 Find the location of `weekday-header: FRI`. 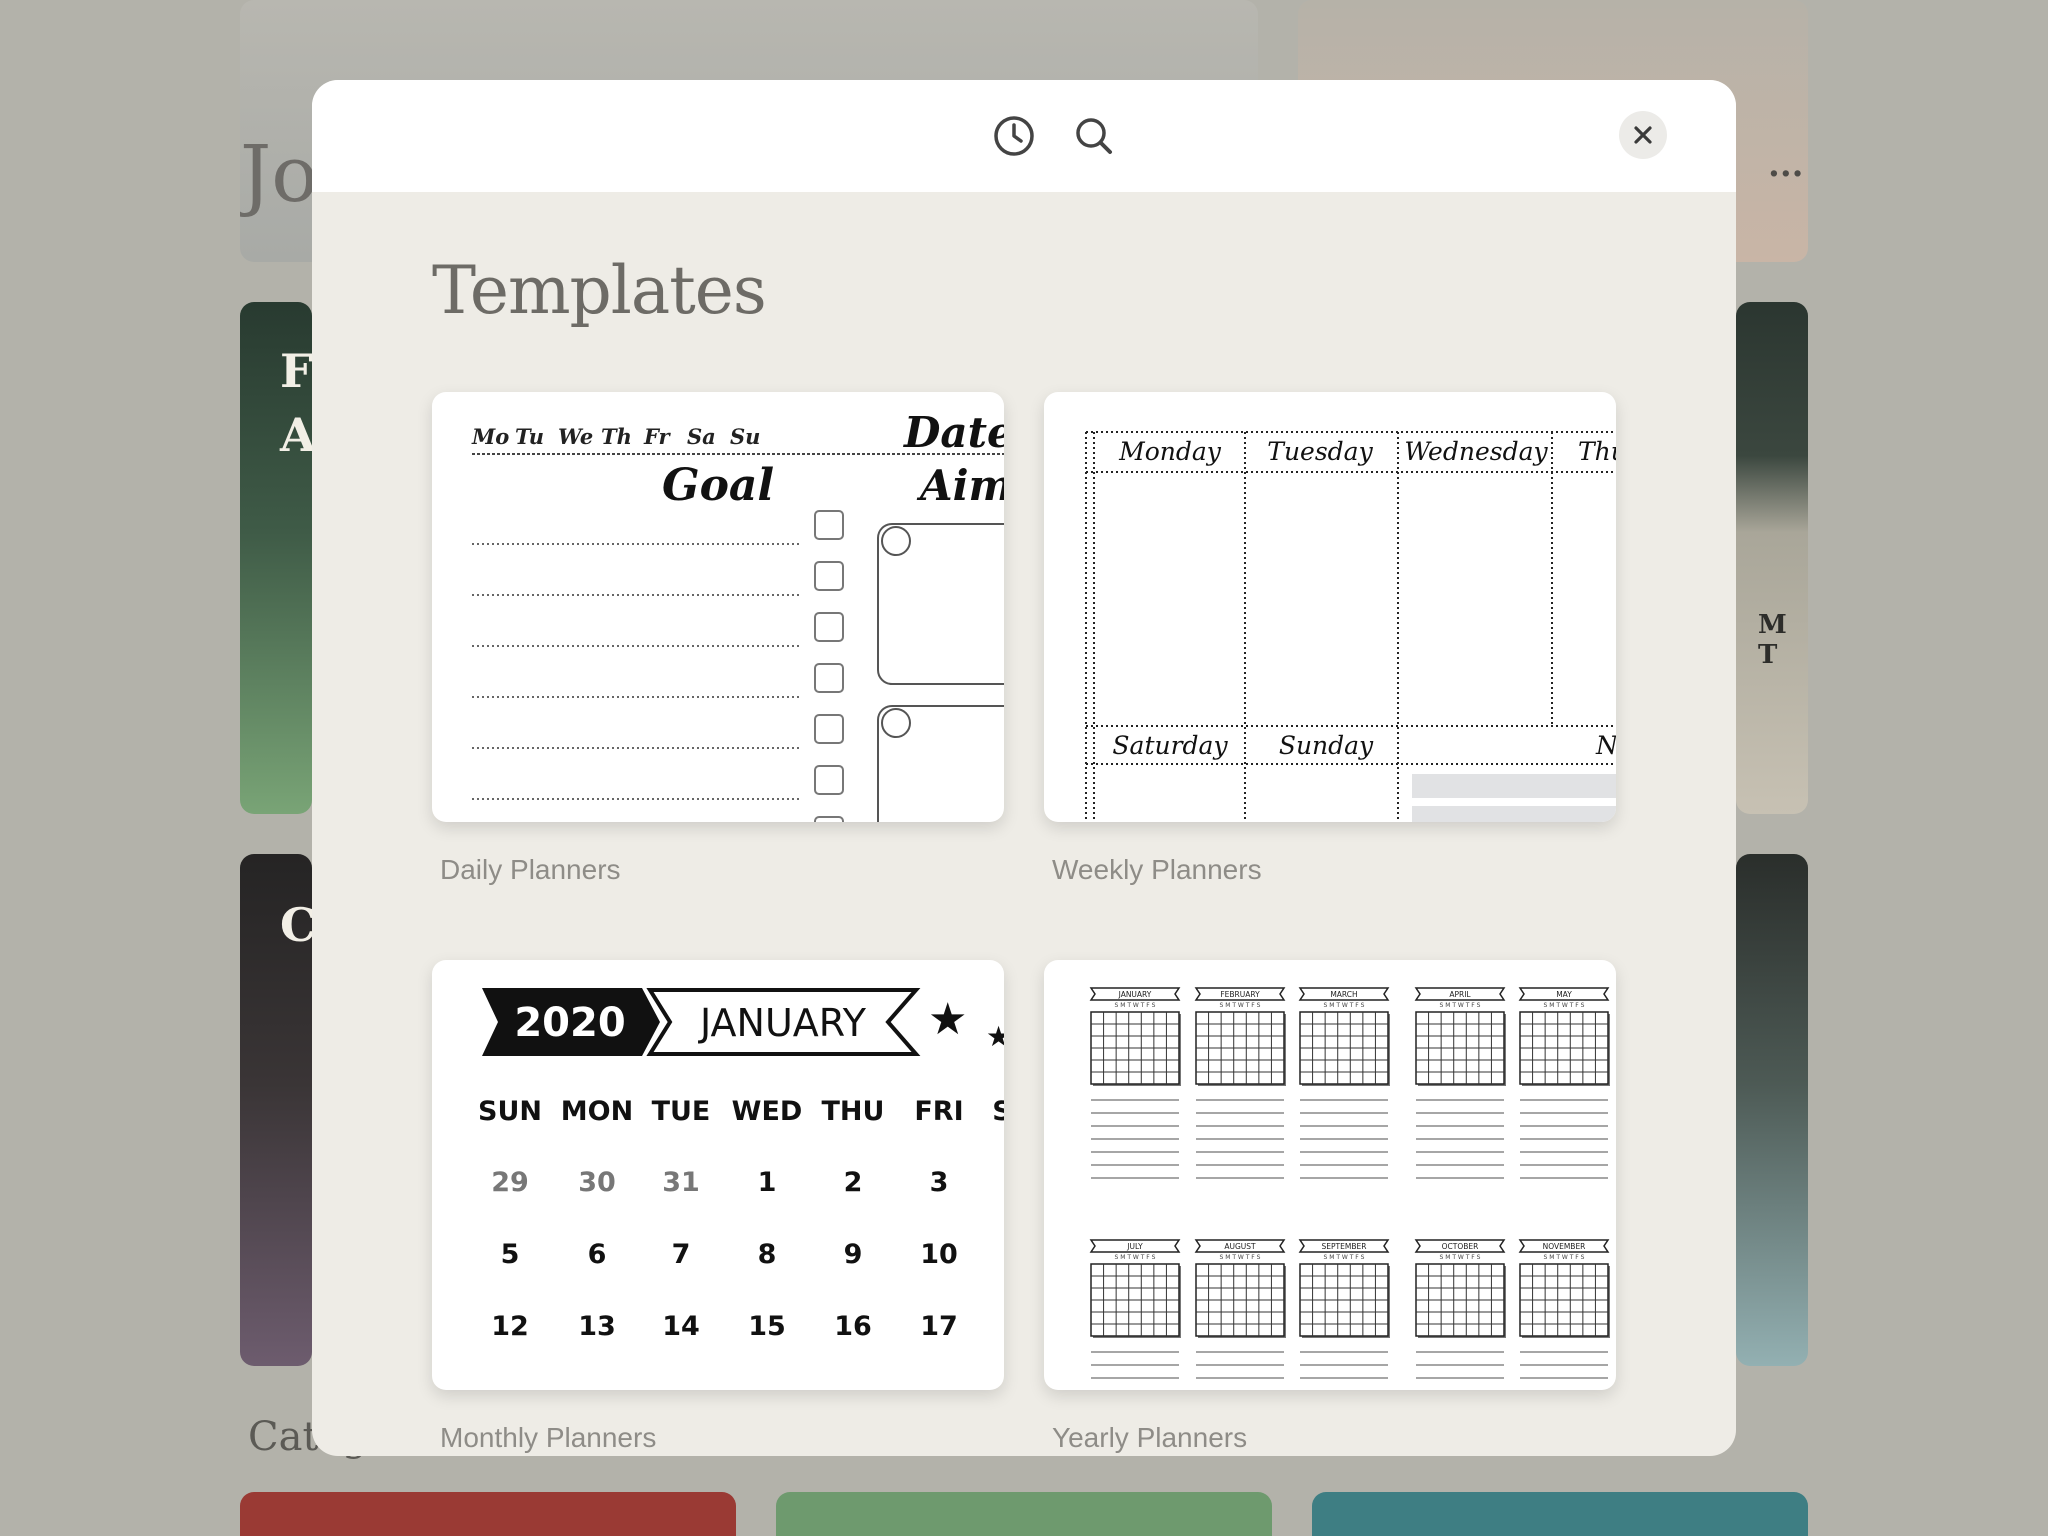

weekday-header: FRI is located at coordinates (938, 1111).